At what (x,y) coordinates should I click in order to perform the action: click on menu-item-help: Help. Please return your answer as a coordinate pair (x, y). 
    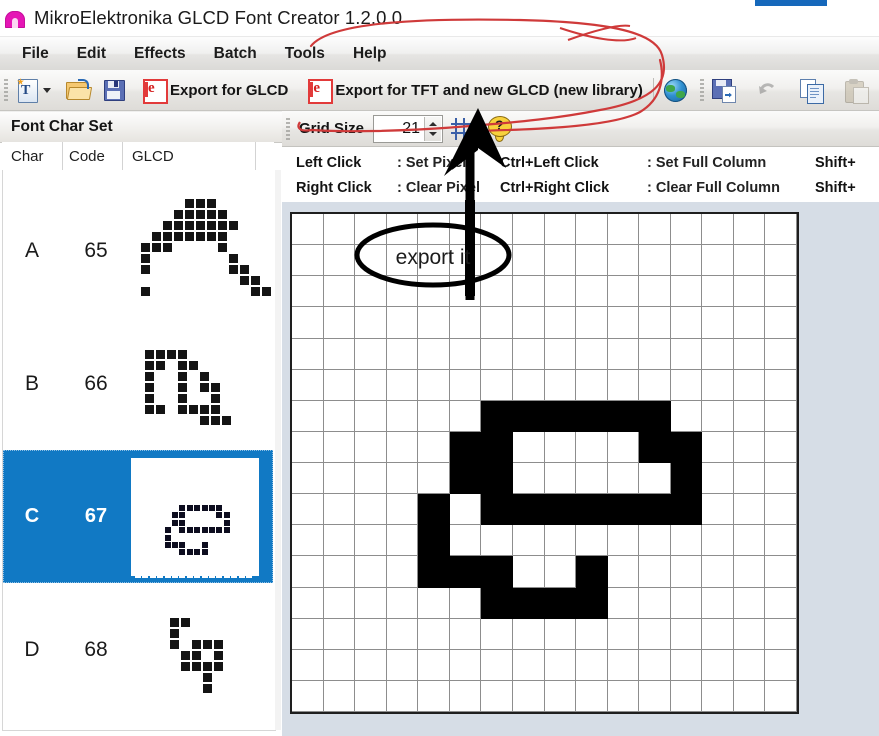
    Looking at the image, I should click on (370, 54).